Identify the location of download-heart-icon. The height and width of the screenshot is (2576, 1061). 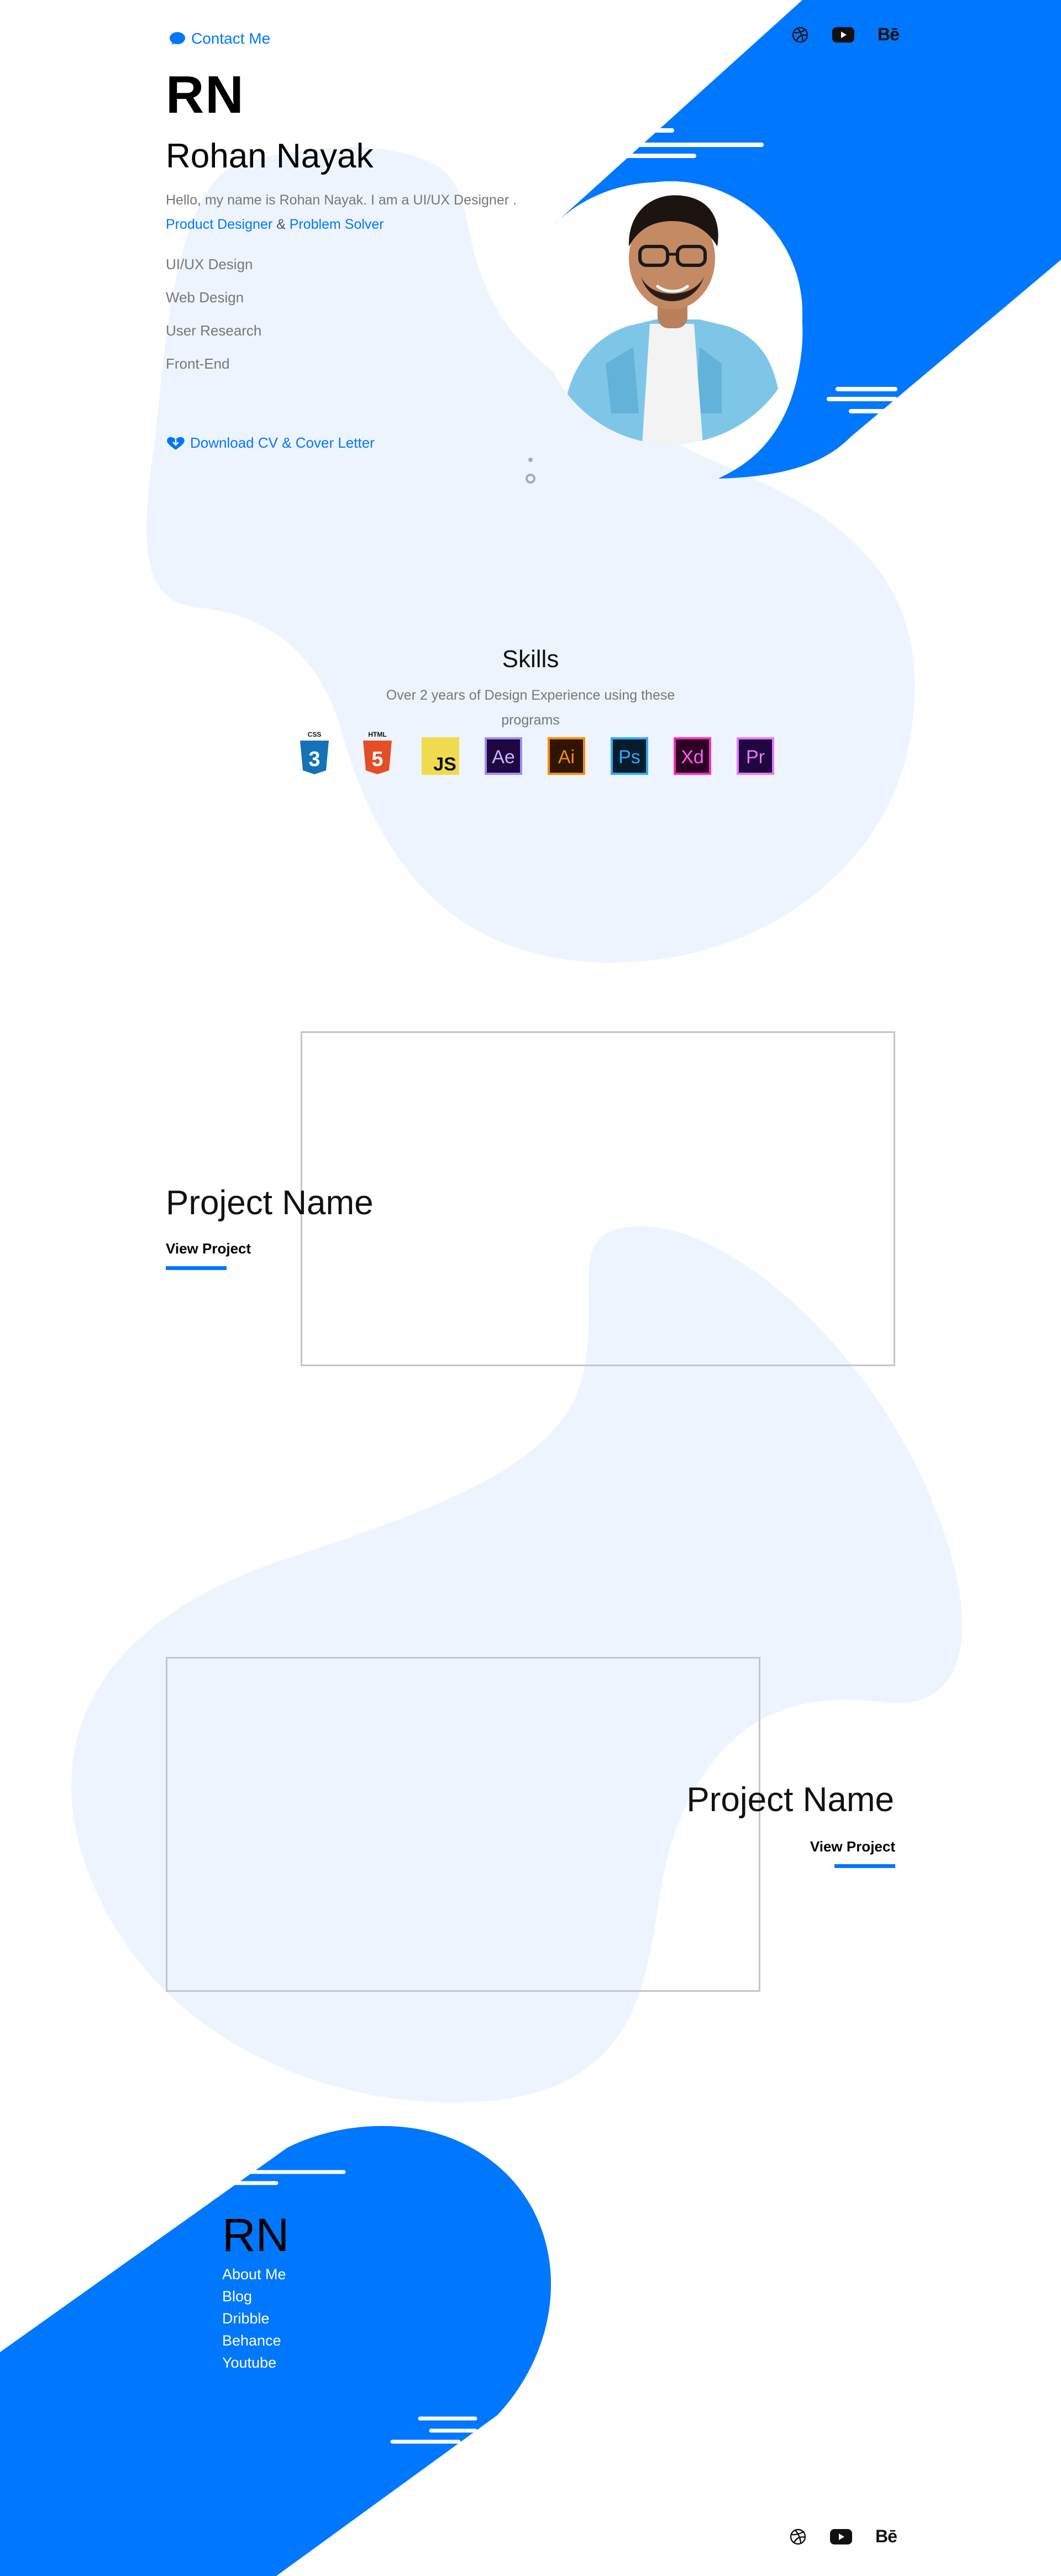
(176, 443).